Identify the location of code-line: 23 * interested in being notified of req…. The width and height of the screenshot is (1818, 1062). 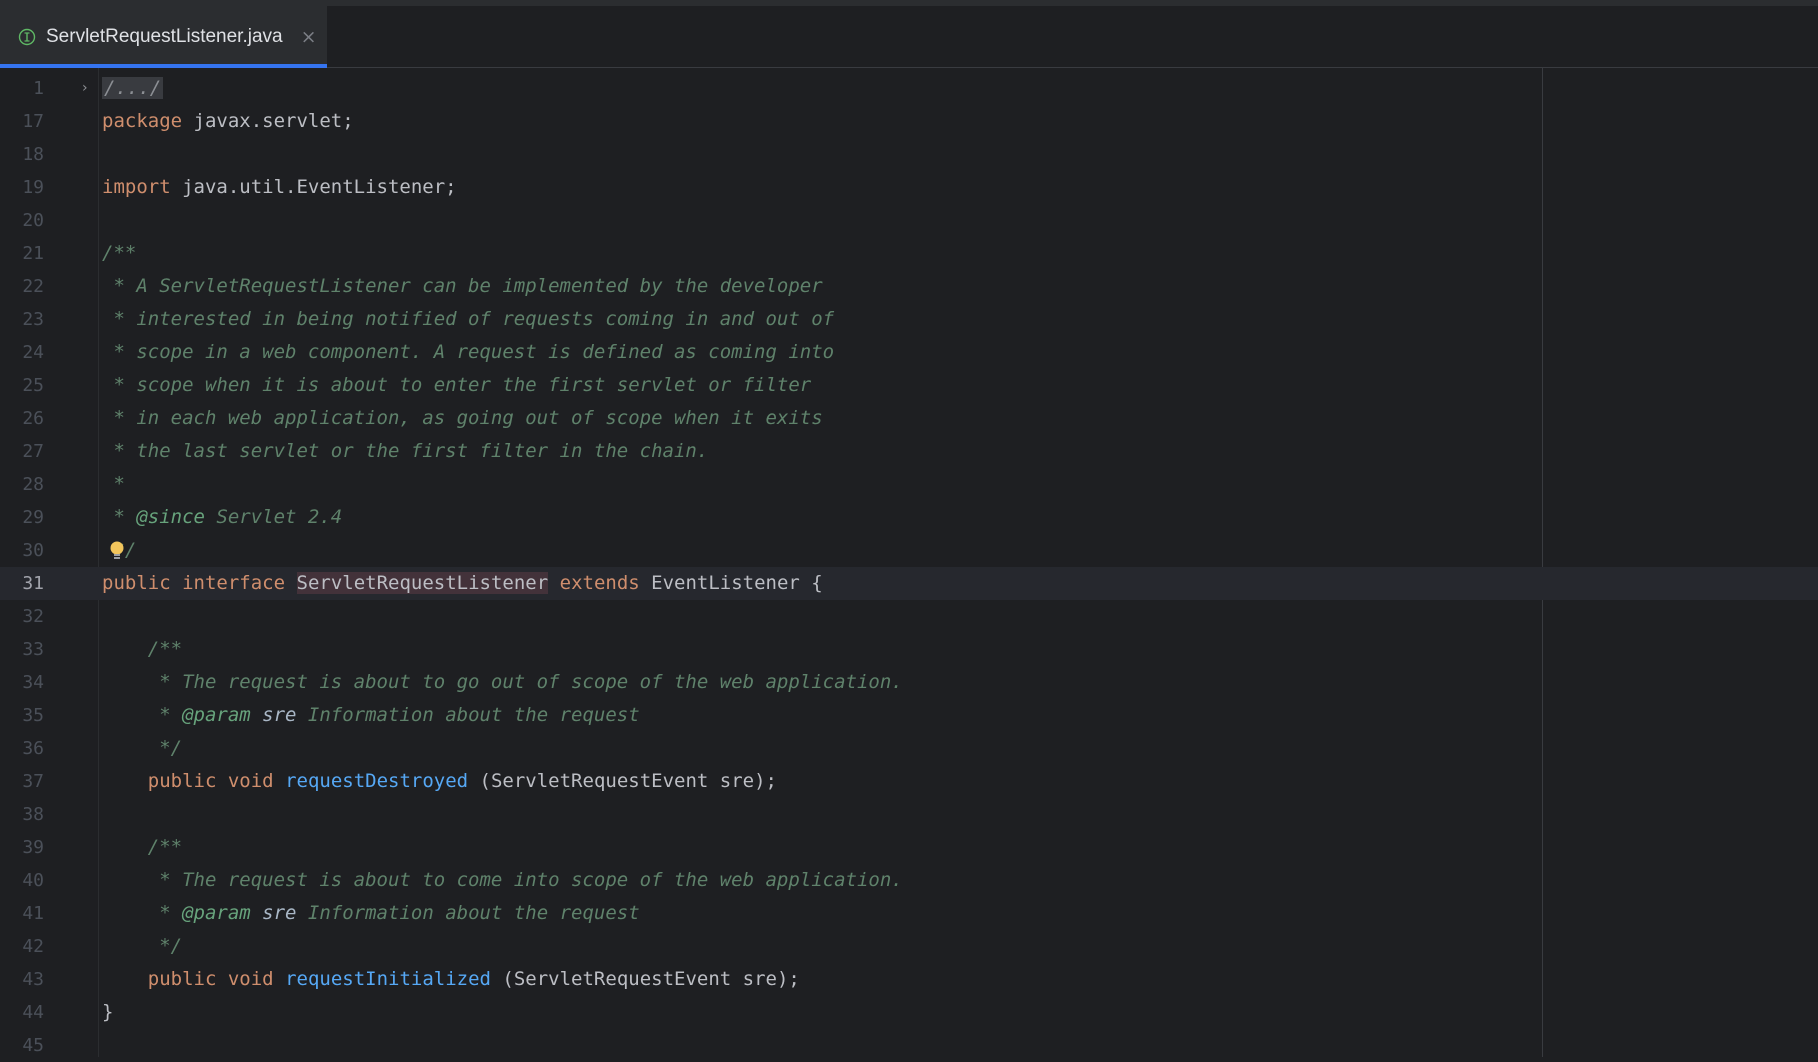
(909, 319).